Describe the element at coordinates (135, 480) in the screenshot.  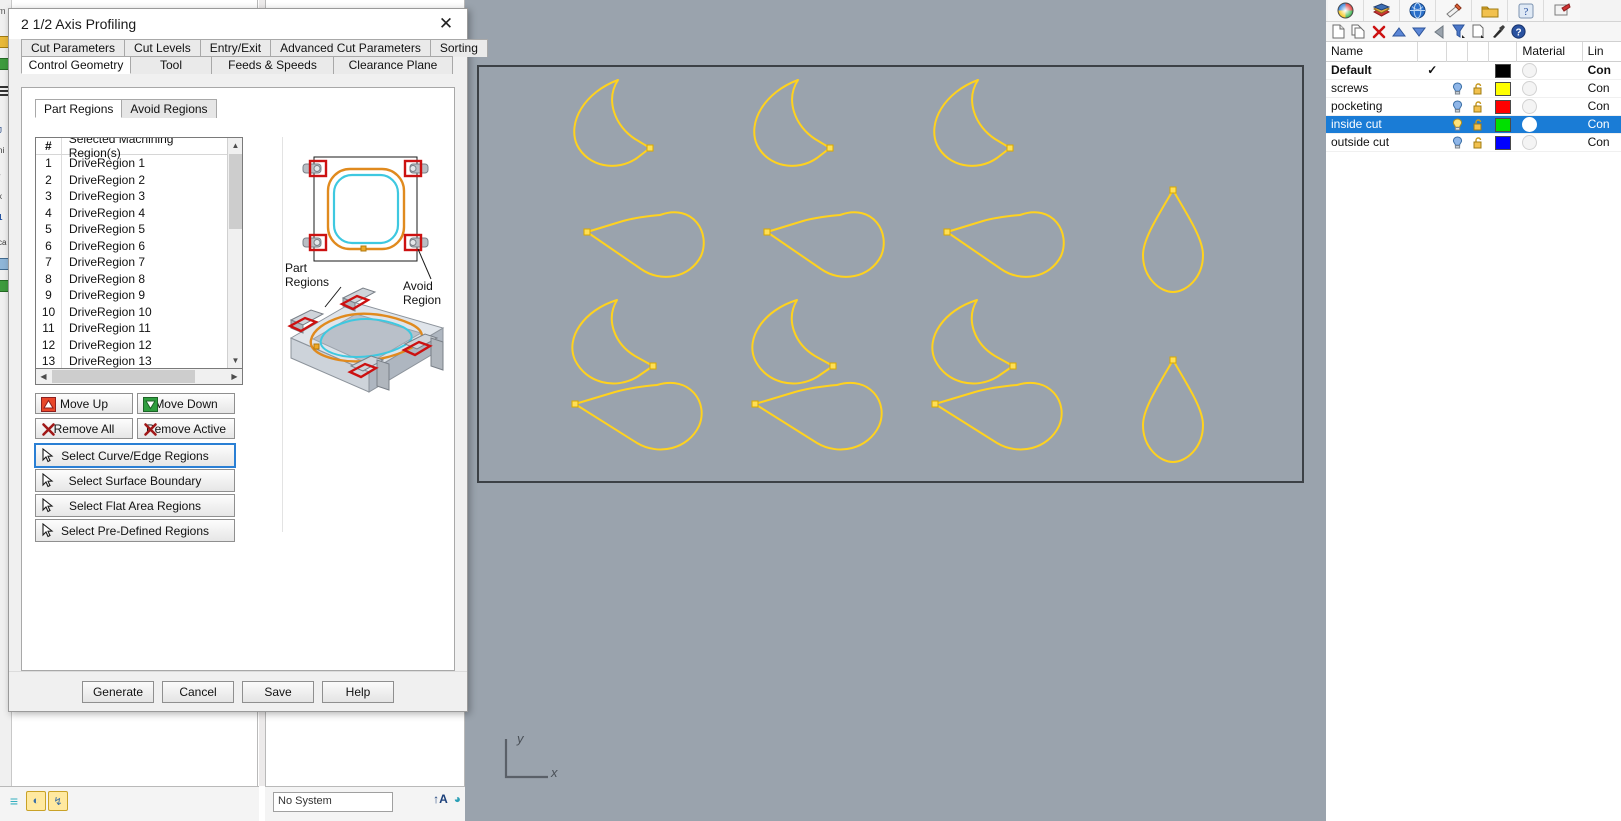
I see `select-surface-boundary-button: Select Surface Boundary` at that location.